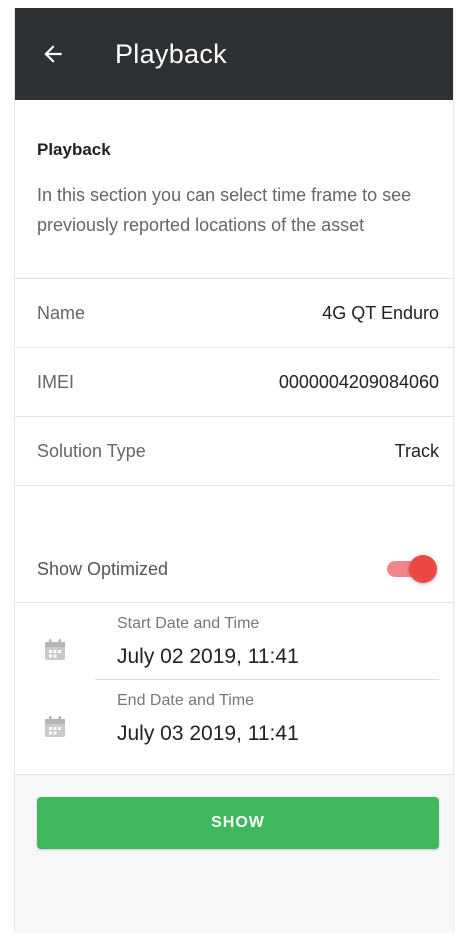  Describe the element at coordinates (208, 733) in the screenshot. I see `end-date-value: July 03 2019, 11:41` at that location.